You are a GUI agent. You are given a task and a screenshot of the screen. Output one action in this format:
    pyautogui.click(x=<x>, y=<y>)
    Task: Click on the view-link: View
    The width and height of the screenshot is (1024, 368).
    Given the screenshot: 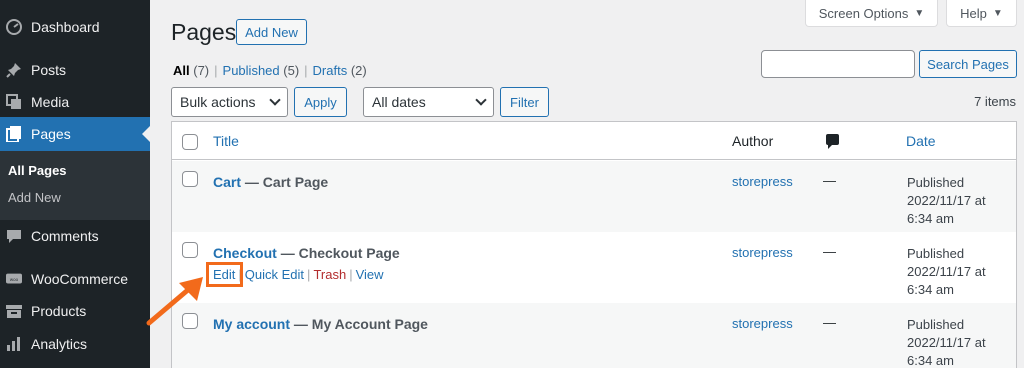 What is the action you would take?
    pyautogui.click(x=370, y=274)
    